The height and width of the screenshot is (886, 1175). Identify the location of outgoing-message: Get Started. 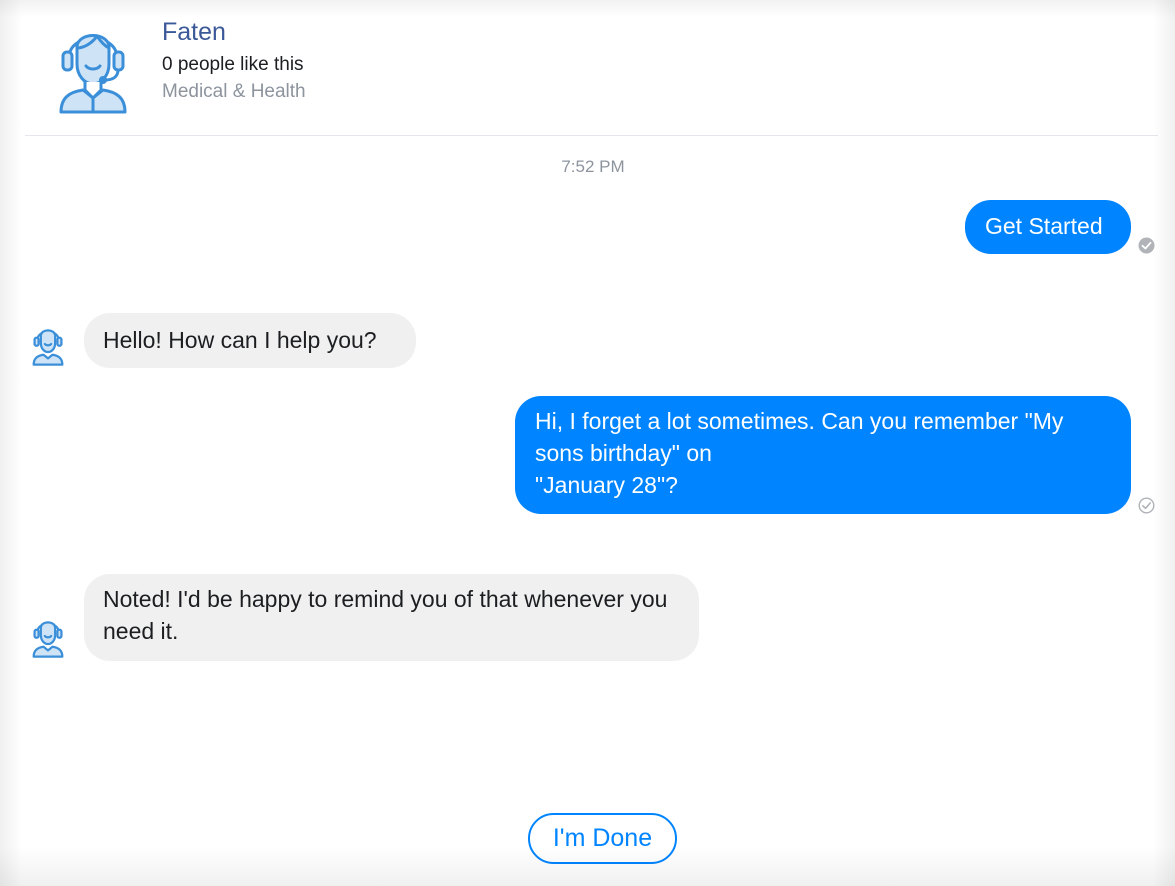
(1048, 227).